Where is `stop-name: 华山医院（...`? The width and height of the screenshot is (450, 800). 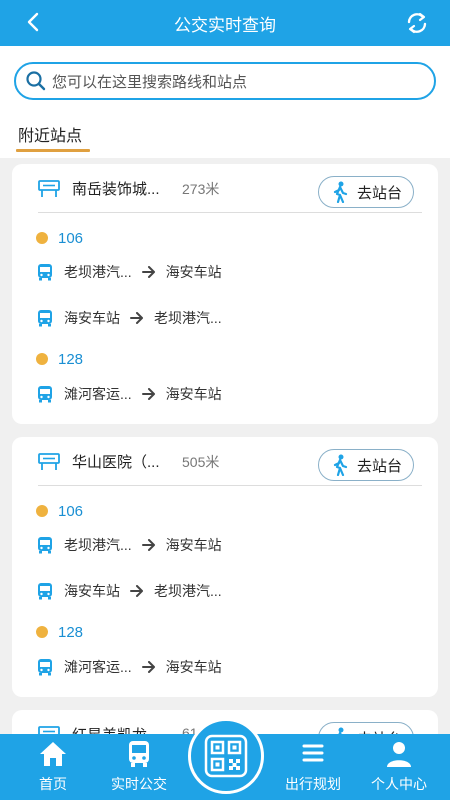 stop-name: 华山医院（... is located at coordinates (116, 462).